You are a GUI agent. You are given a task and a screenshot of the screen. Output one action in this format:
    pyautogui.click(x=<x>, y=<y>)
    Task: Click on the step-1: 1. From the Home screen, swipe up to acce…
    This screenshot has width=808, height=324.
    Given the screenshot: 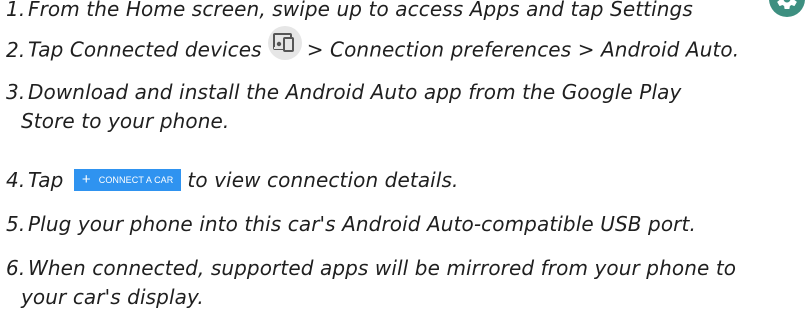 What is the action you would take?
    pyautogui.click(x=406, y=12)
    